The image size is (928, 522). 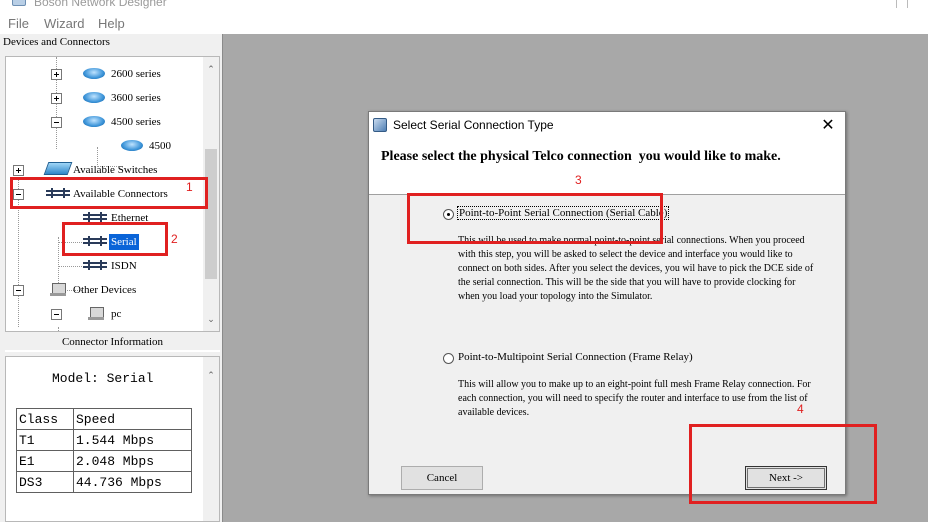 I want to click on tree-item-other-devices: Other Devices, so click(x=104, y=290).